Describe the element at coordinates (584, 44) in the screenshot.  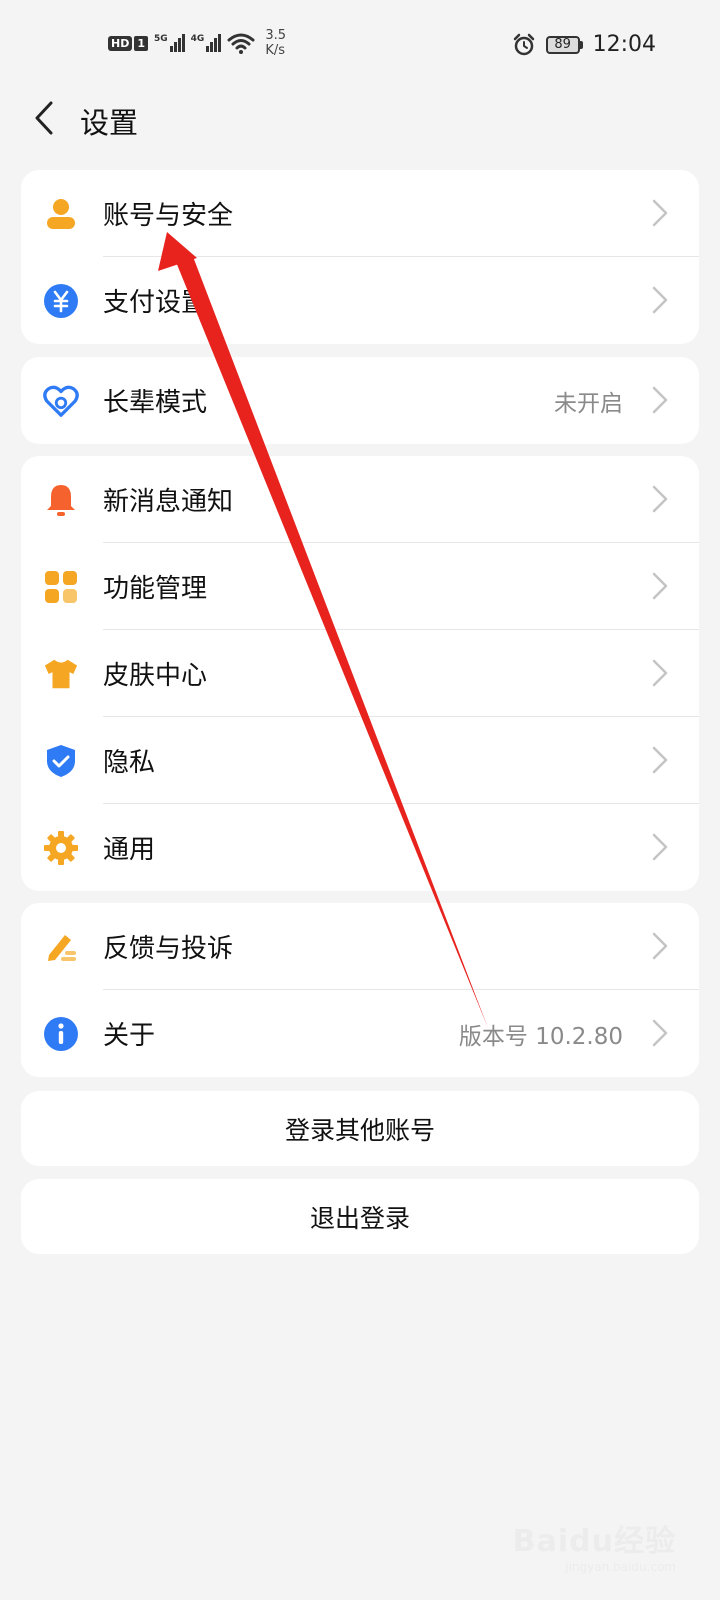
I see `status-right: 89 12:04` at that location.